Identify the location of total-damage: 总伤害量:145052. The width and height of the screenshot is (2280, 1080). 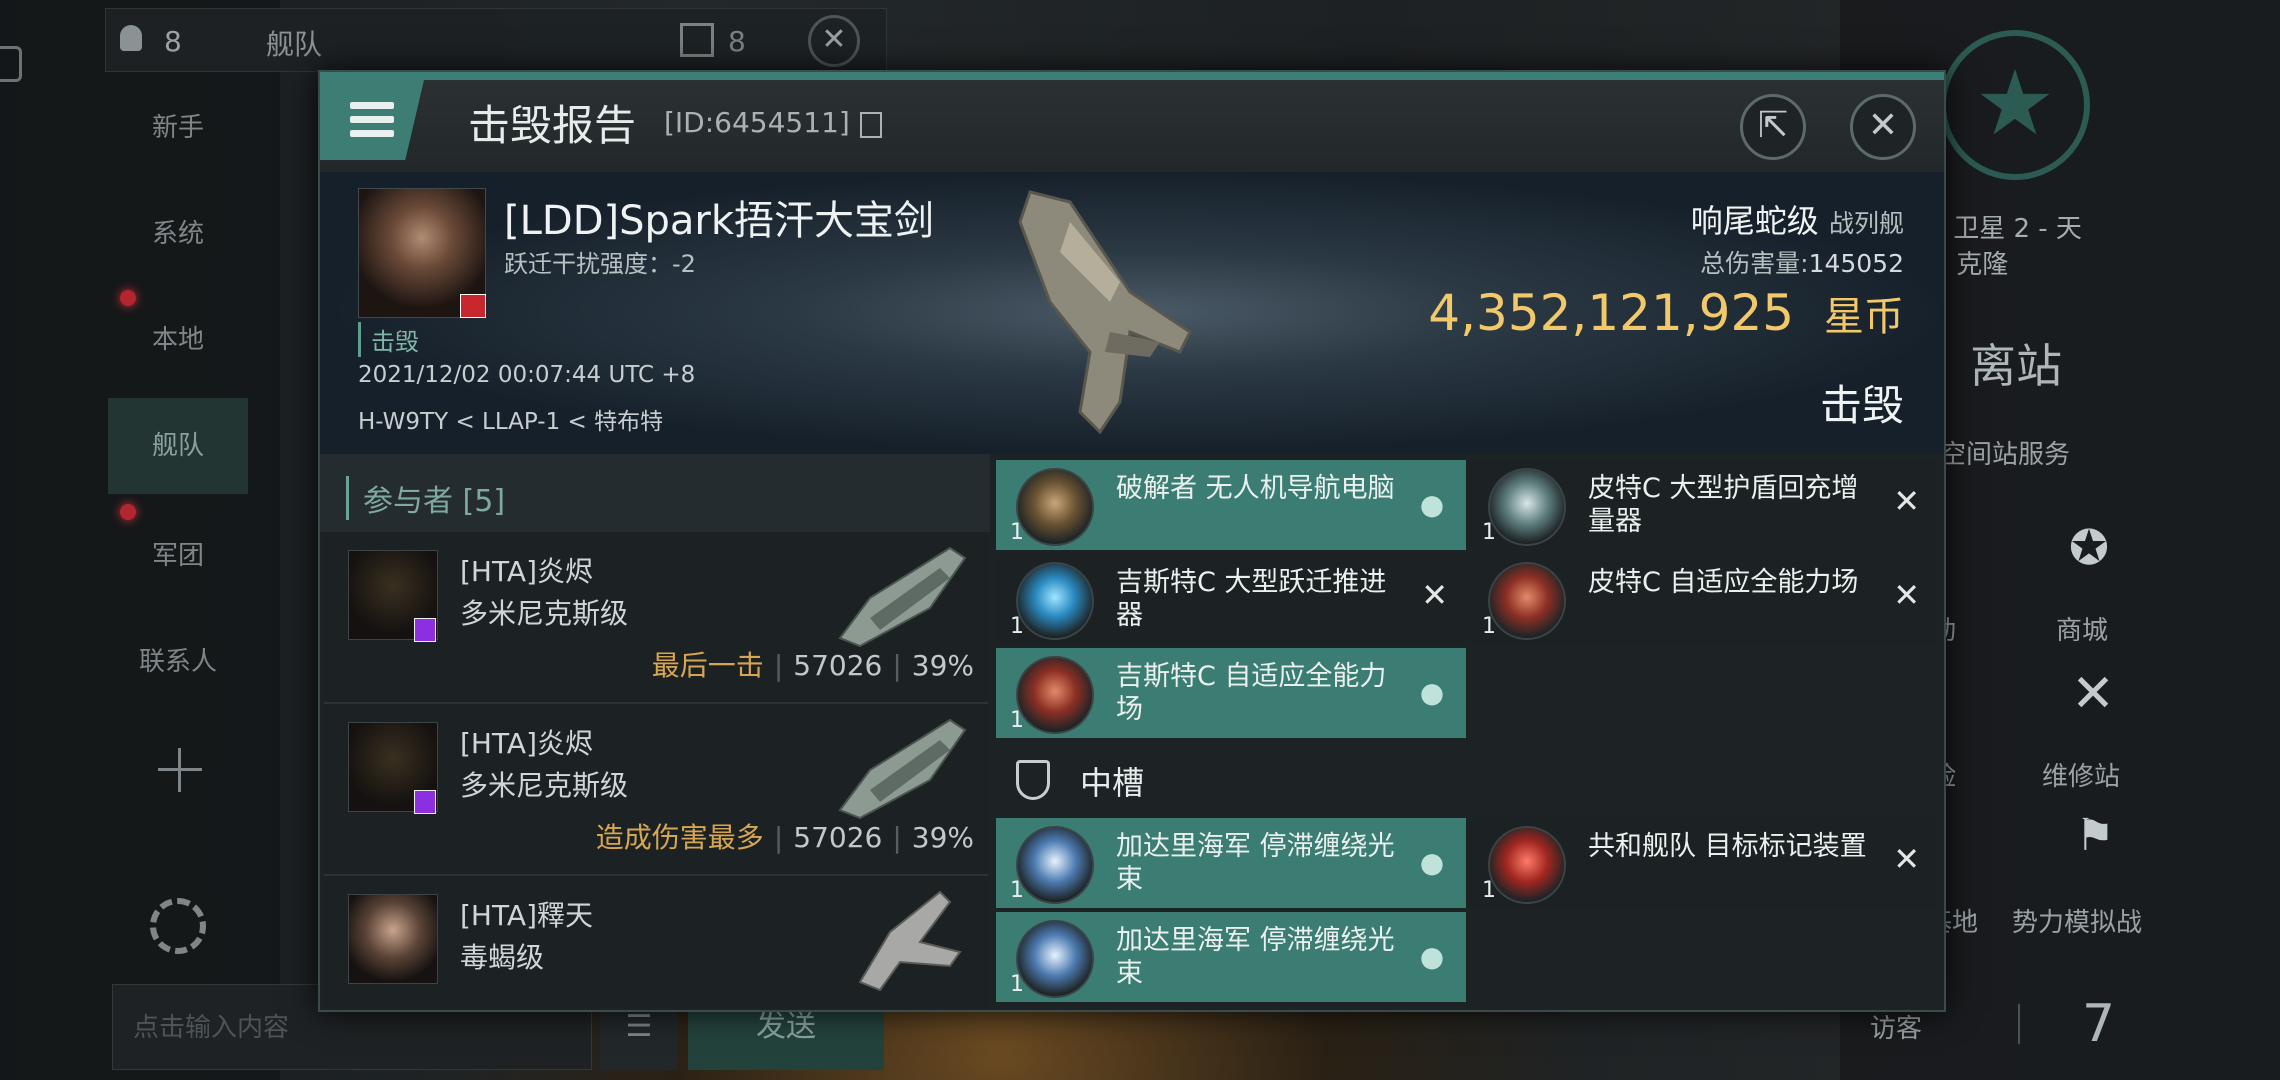
(1802, 262).